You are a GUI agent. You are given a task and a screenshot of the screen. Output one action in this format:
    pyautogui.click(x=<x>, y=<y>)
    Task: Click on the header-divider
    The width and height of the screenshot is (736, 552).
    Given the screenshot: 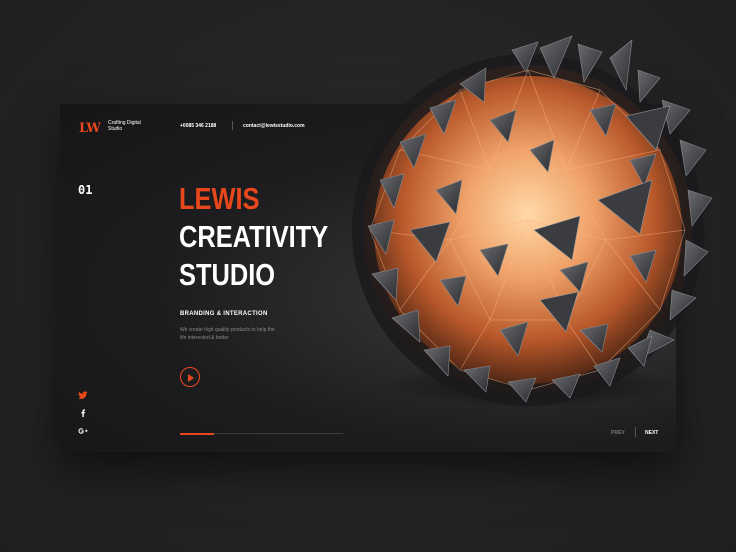 What is the action you would take?
    pyautogui.click(x=232, y=125)
    